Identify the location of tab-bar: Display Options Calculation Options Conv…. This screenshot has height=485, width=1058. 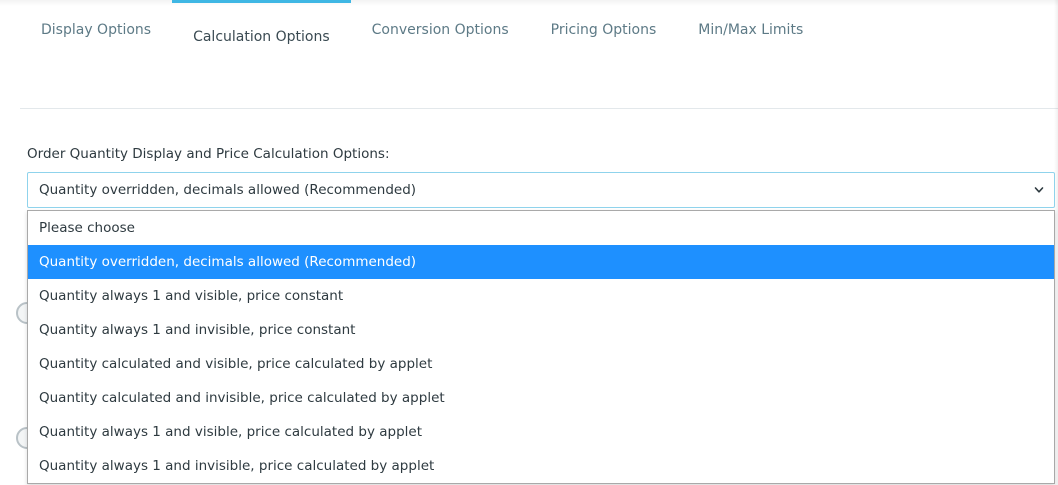
(422, 30).